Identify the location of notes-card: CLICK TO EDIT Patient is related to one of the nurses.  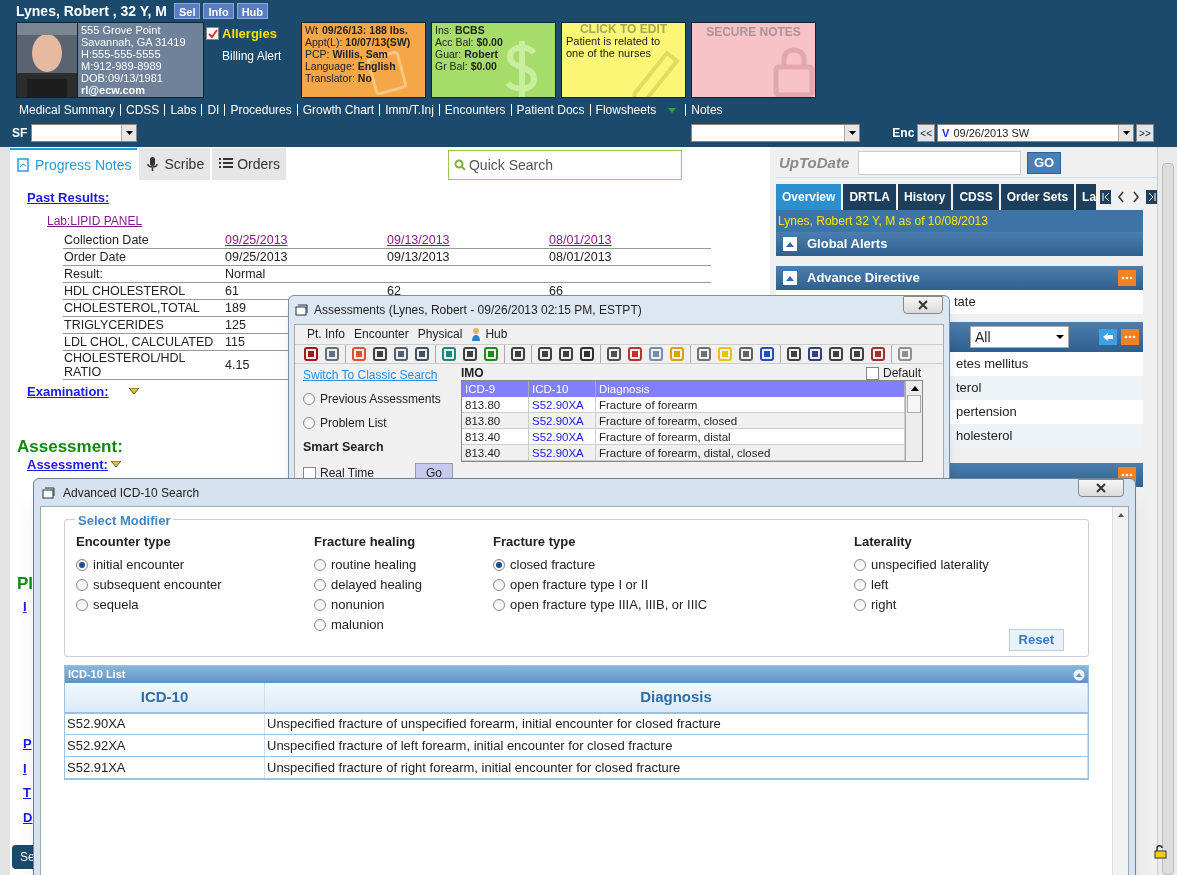
(623, 60).